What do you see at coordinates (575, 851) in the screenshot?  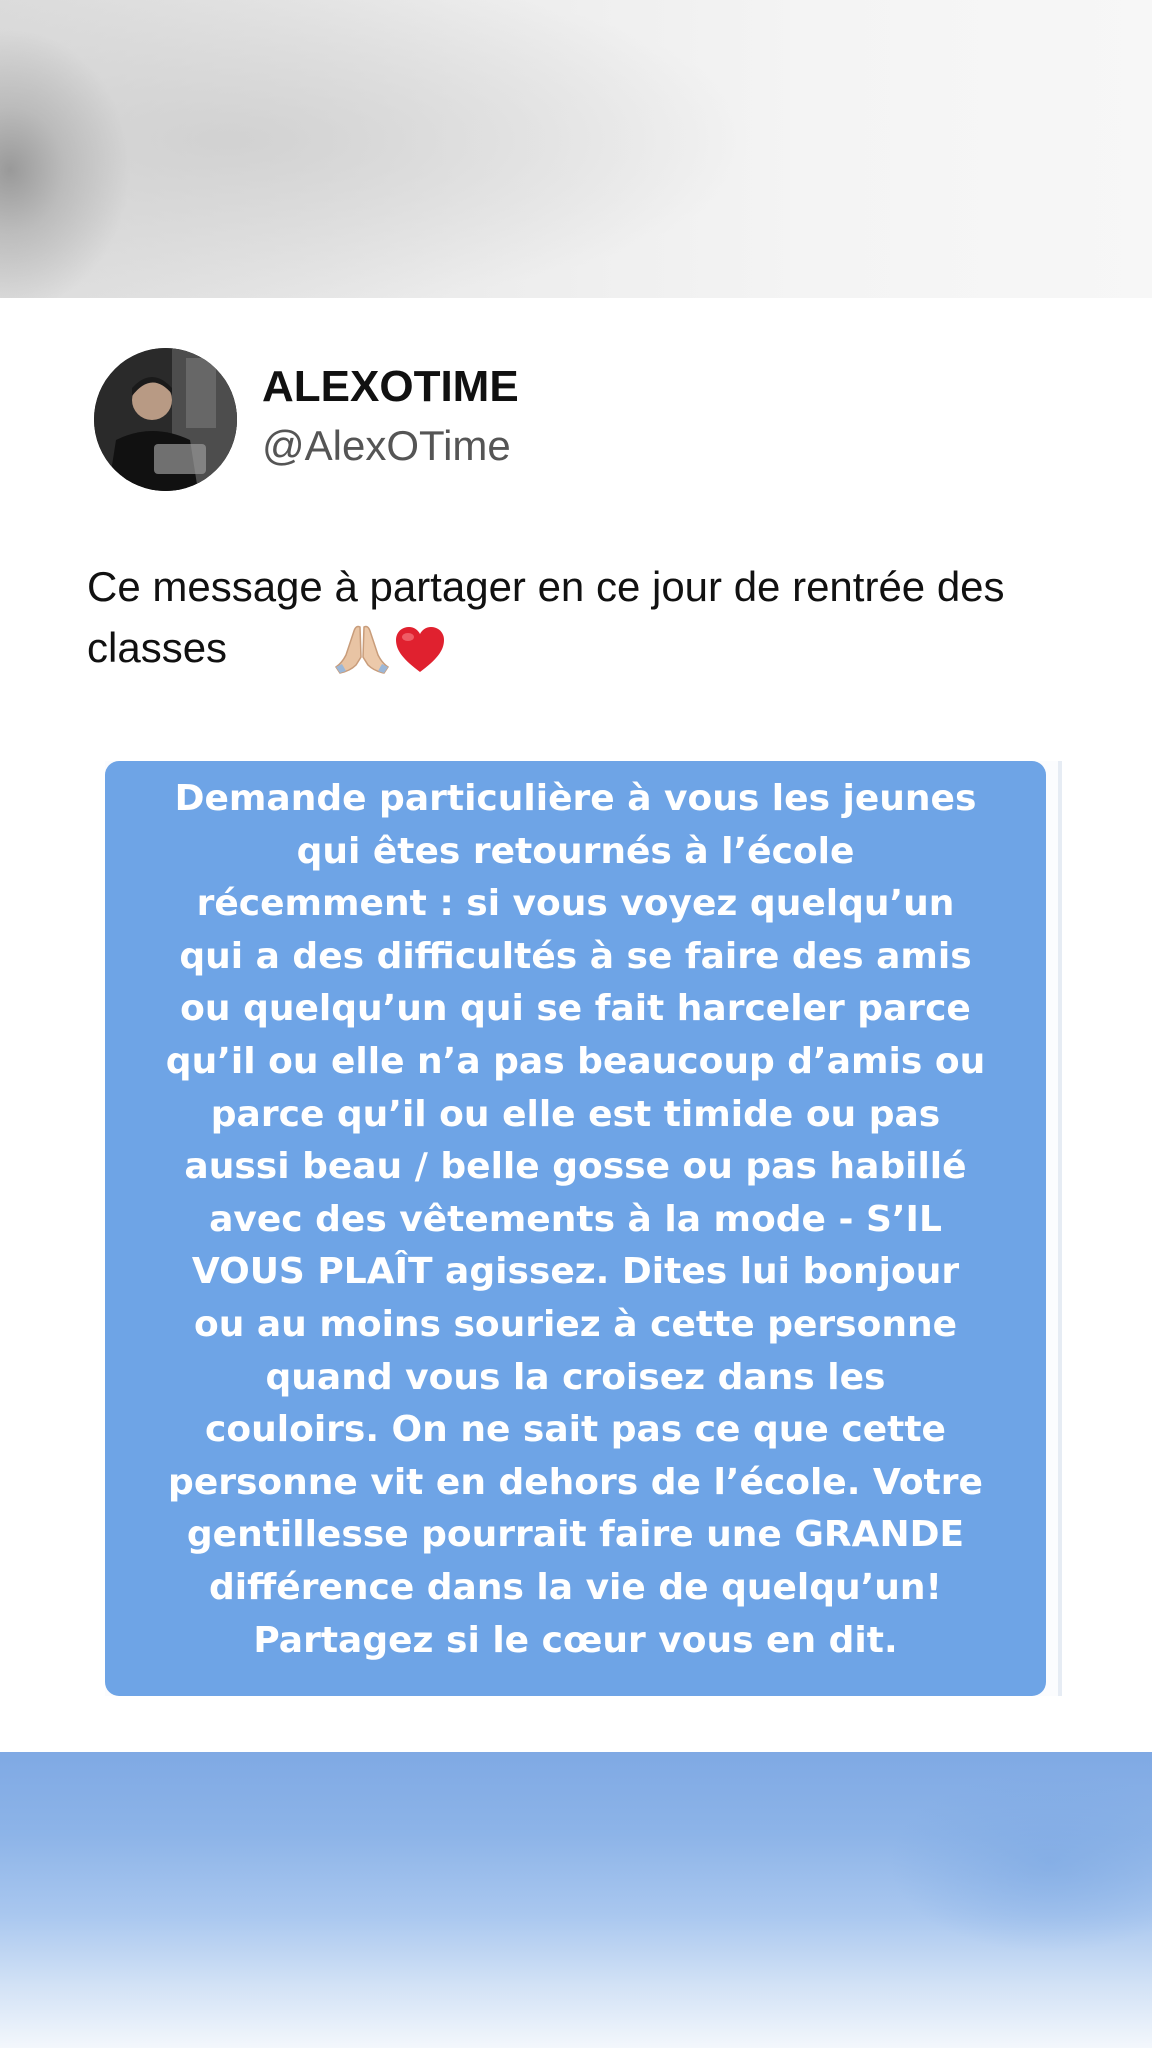 I see `story-line: qui êtes retournés à l’école` at bounding box center [575, 851].